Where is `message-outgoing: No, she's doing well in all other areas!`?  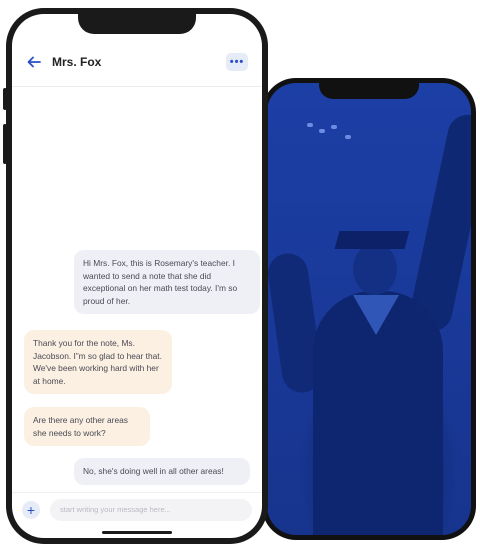
message-outgoing: No, she's doing well in all other areas! is located at coordinates (162, 471).